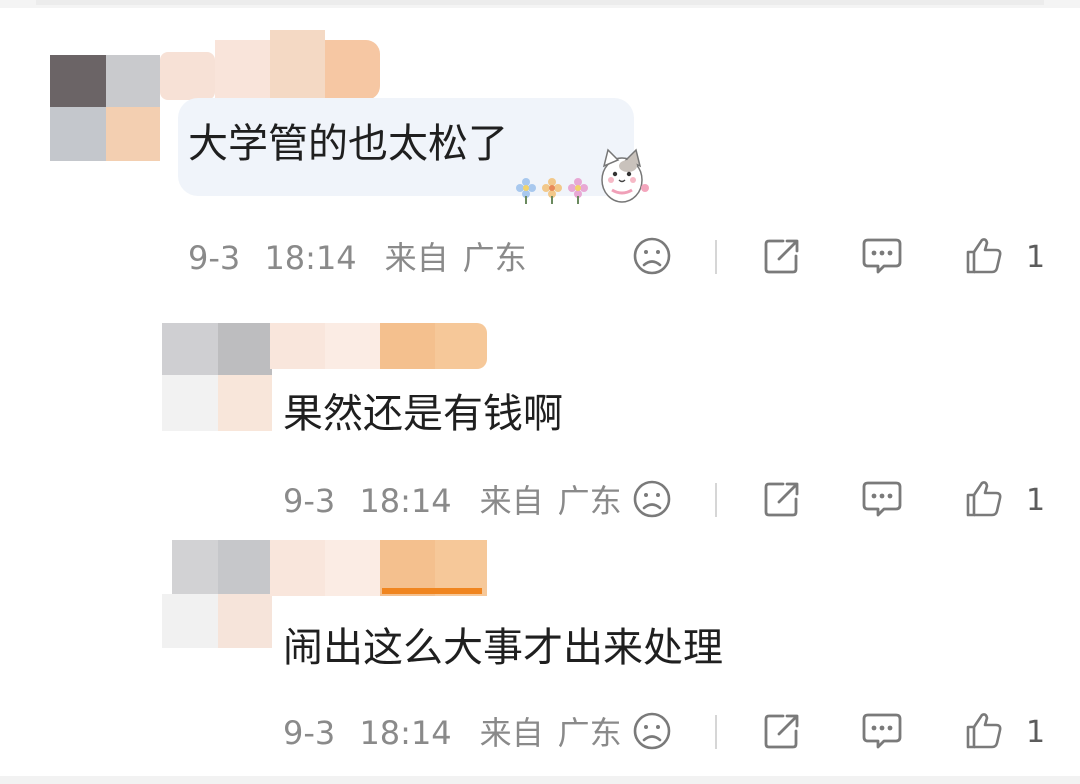  I want to click on comment-text: 闹出这么大事才出来处理, so click(503, 648).